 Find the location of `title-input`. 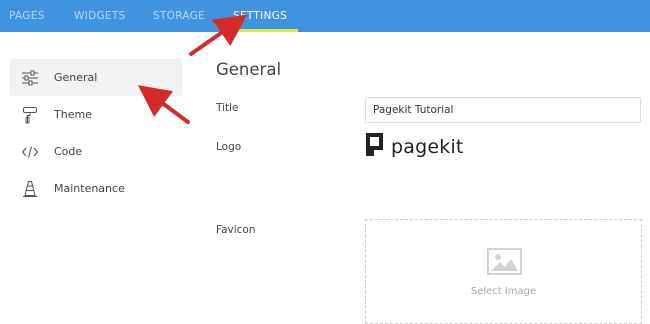

title-input is located at coordinates (503, 110).